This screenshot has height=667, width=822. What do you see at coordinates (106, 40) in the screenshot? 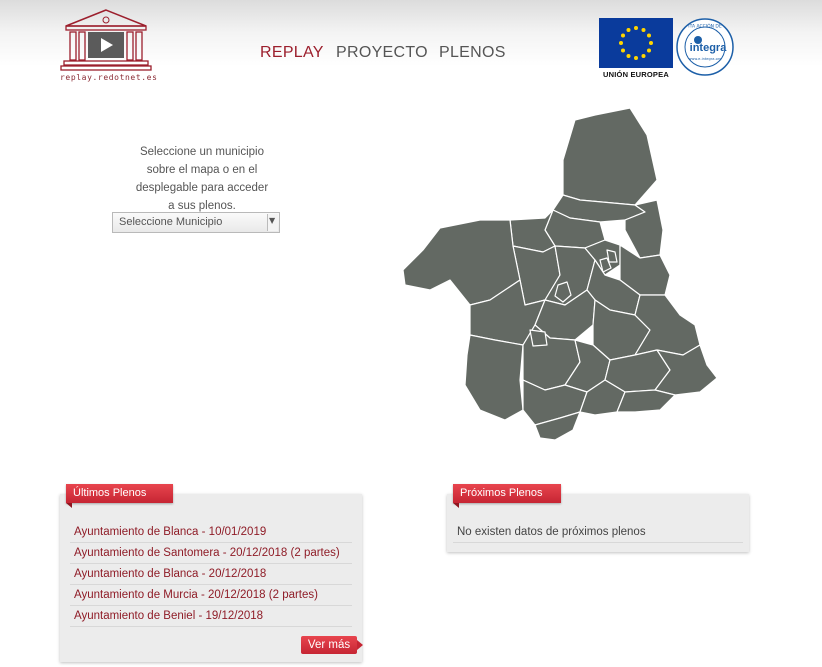
I see `temple-play-icon` at bounding box center [106, 40].